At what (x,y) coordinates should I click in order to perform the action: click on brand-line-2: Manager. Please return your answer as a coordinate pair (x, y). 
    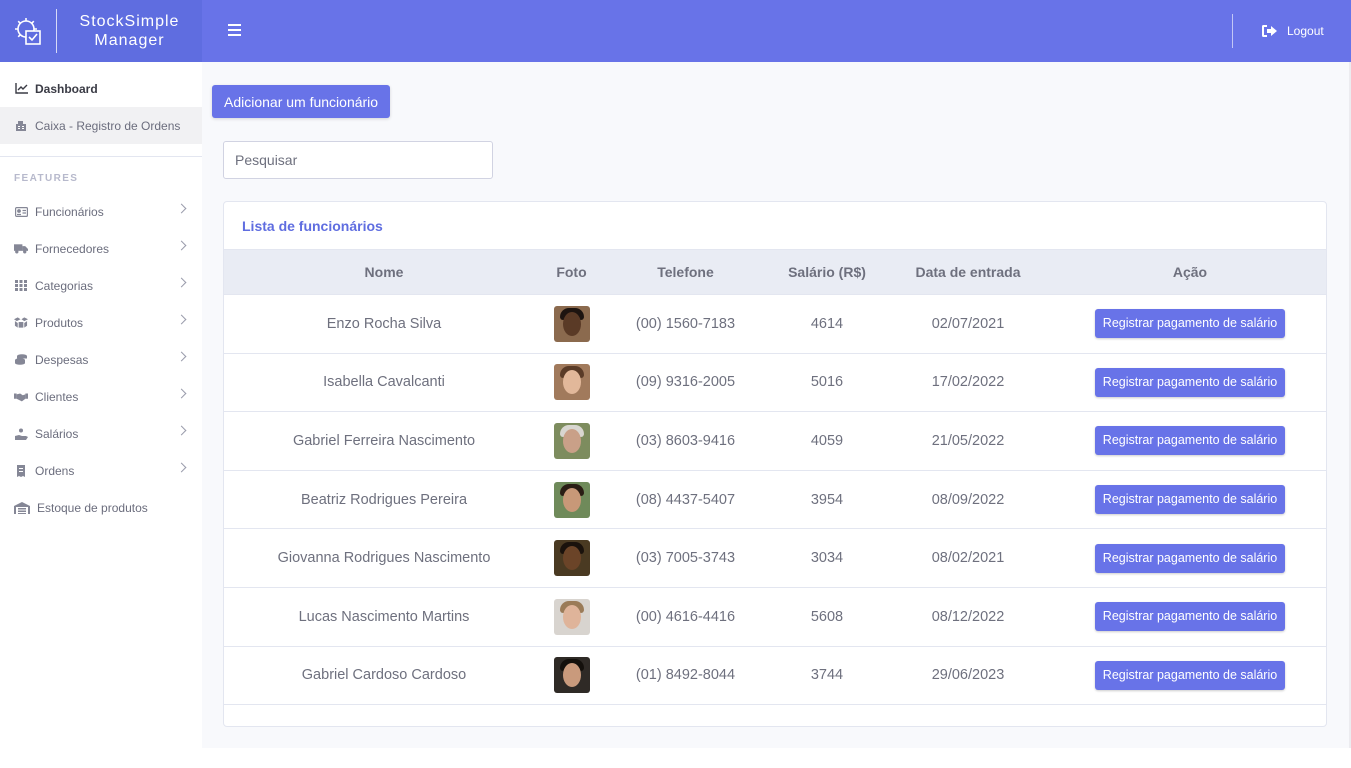
    Looking at the image, I should click on (129, 40).